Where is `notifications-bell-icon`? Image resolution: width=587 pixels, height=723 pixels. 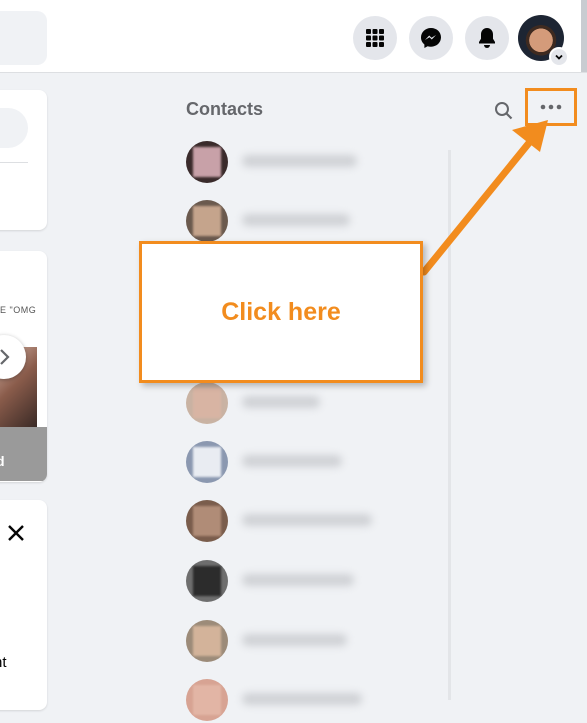
notifications-bell-icon is located at coordinates (487, 38).